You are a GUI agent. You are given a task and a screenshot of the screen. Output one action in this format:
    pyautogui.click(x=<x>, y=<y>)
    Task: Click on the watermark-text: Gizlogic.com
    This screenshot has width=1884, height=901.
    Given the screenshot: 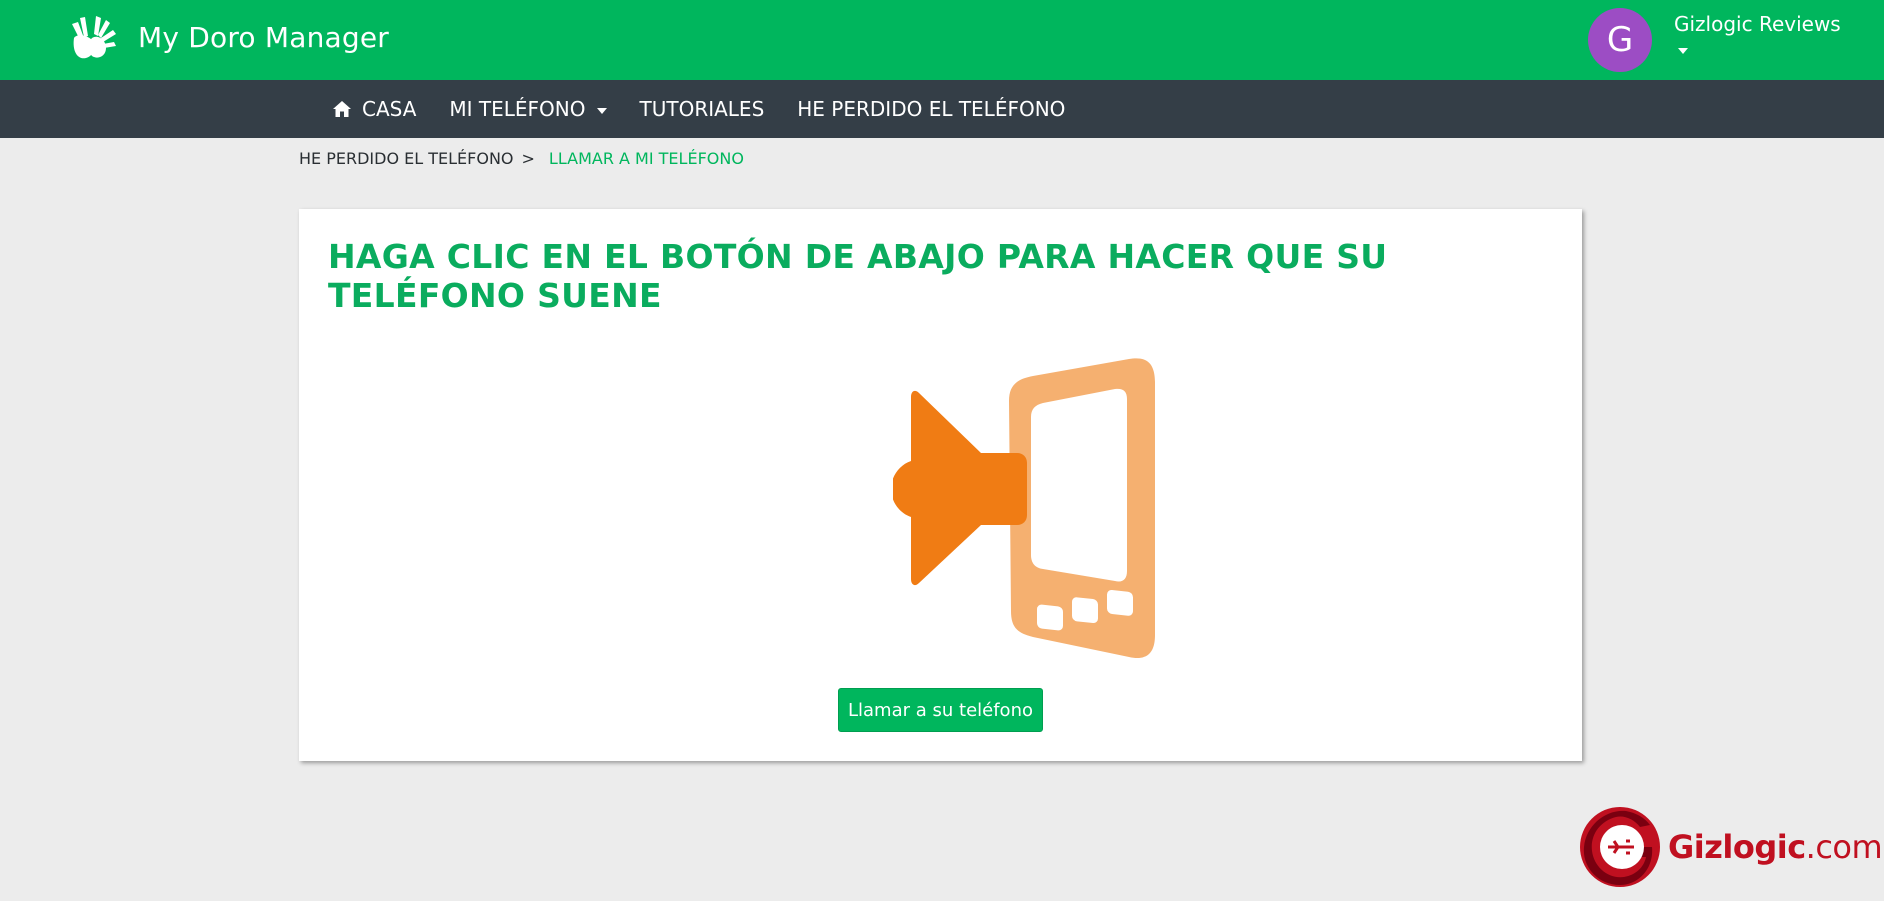 What is the action you would take?
    pyautogui.click(x=1775, y=847)
    